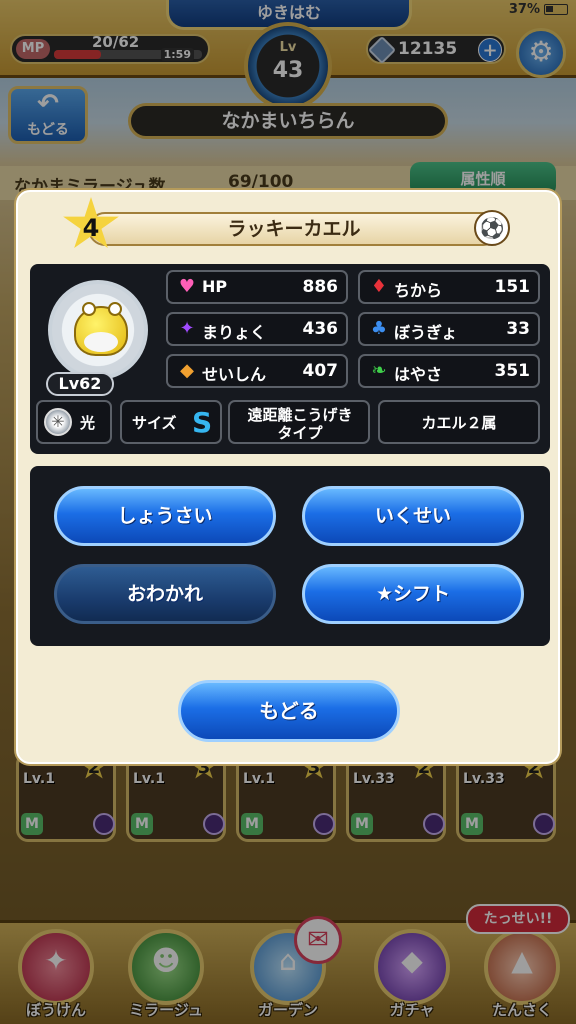  What do you see at coordinates (80, 384) in the screenshot?
I see `yokai-level: Lv62` at bounding box center [80, 384].